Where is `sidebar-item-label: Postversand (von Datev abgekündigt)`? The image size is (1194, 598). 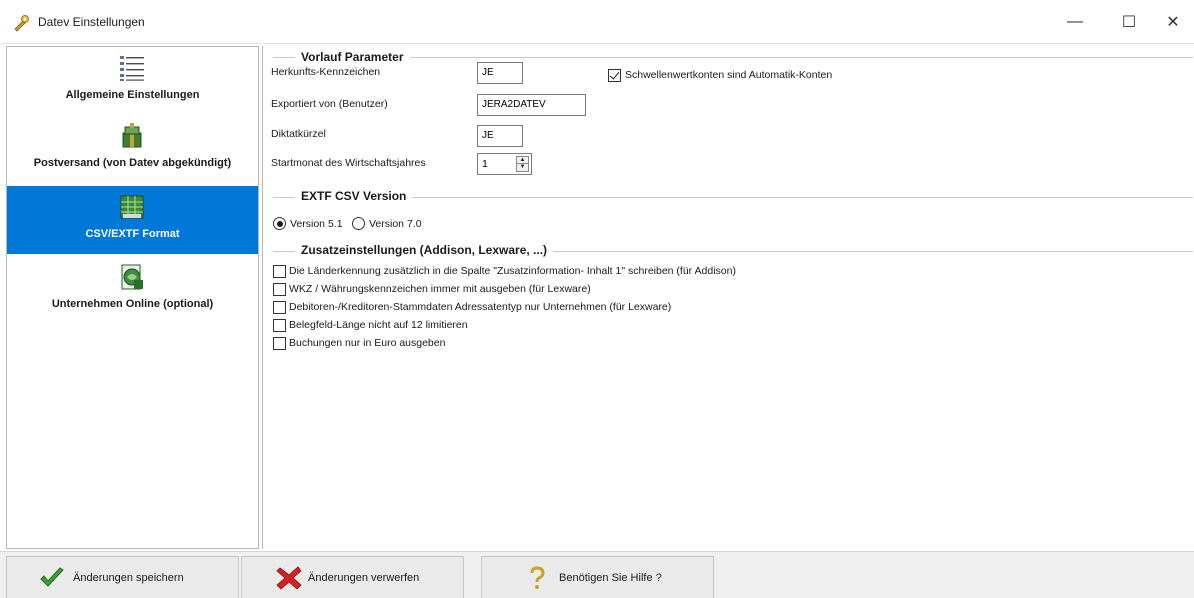
sidebar-item-label: Postversand (von Datev abgekündigt) is located at coordinates (132, 163).